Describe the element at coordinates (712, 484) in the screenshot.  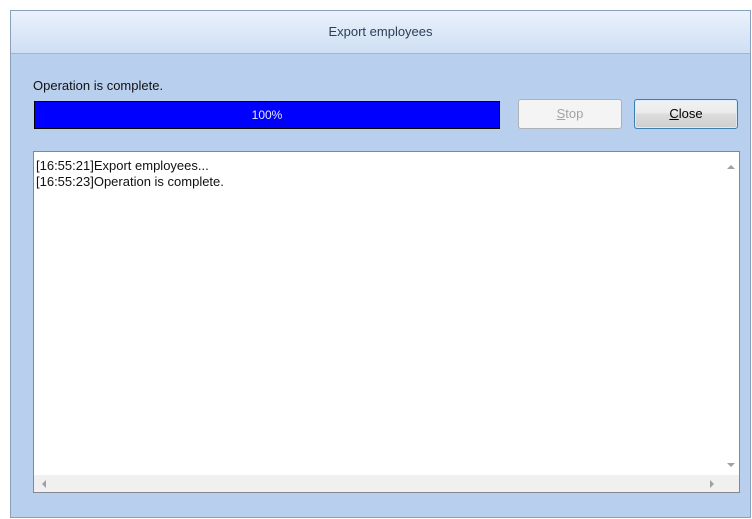
I see `chevron-right-icon` at that location.